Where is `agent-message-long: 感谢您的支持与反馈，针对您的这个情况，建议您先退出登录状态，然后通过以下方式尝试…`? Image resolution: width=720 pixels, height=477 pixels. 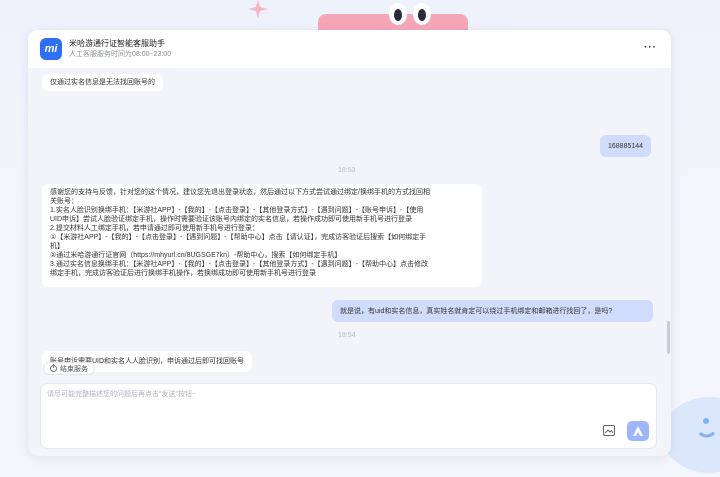 agent-message-long: 感谢您的支持与反馈，针对您的这个情况，建议您先退出登录状态，然后通过以下方式尝试… is located at coordinates (262, 235).